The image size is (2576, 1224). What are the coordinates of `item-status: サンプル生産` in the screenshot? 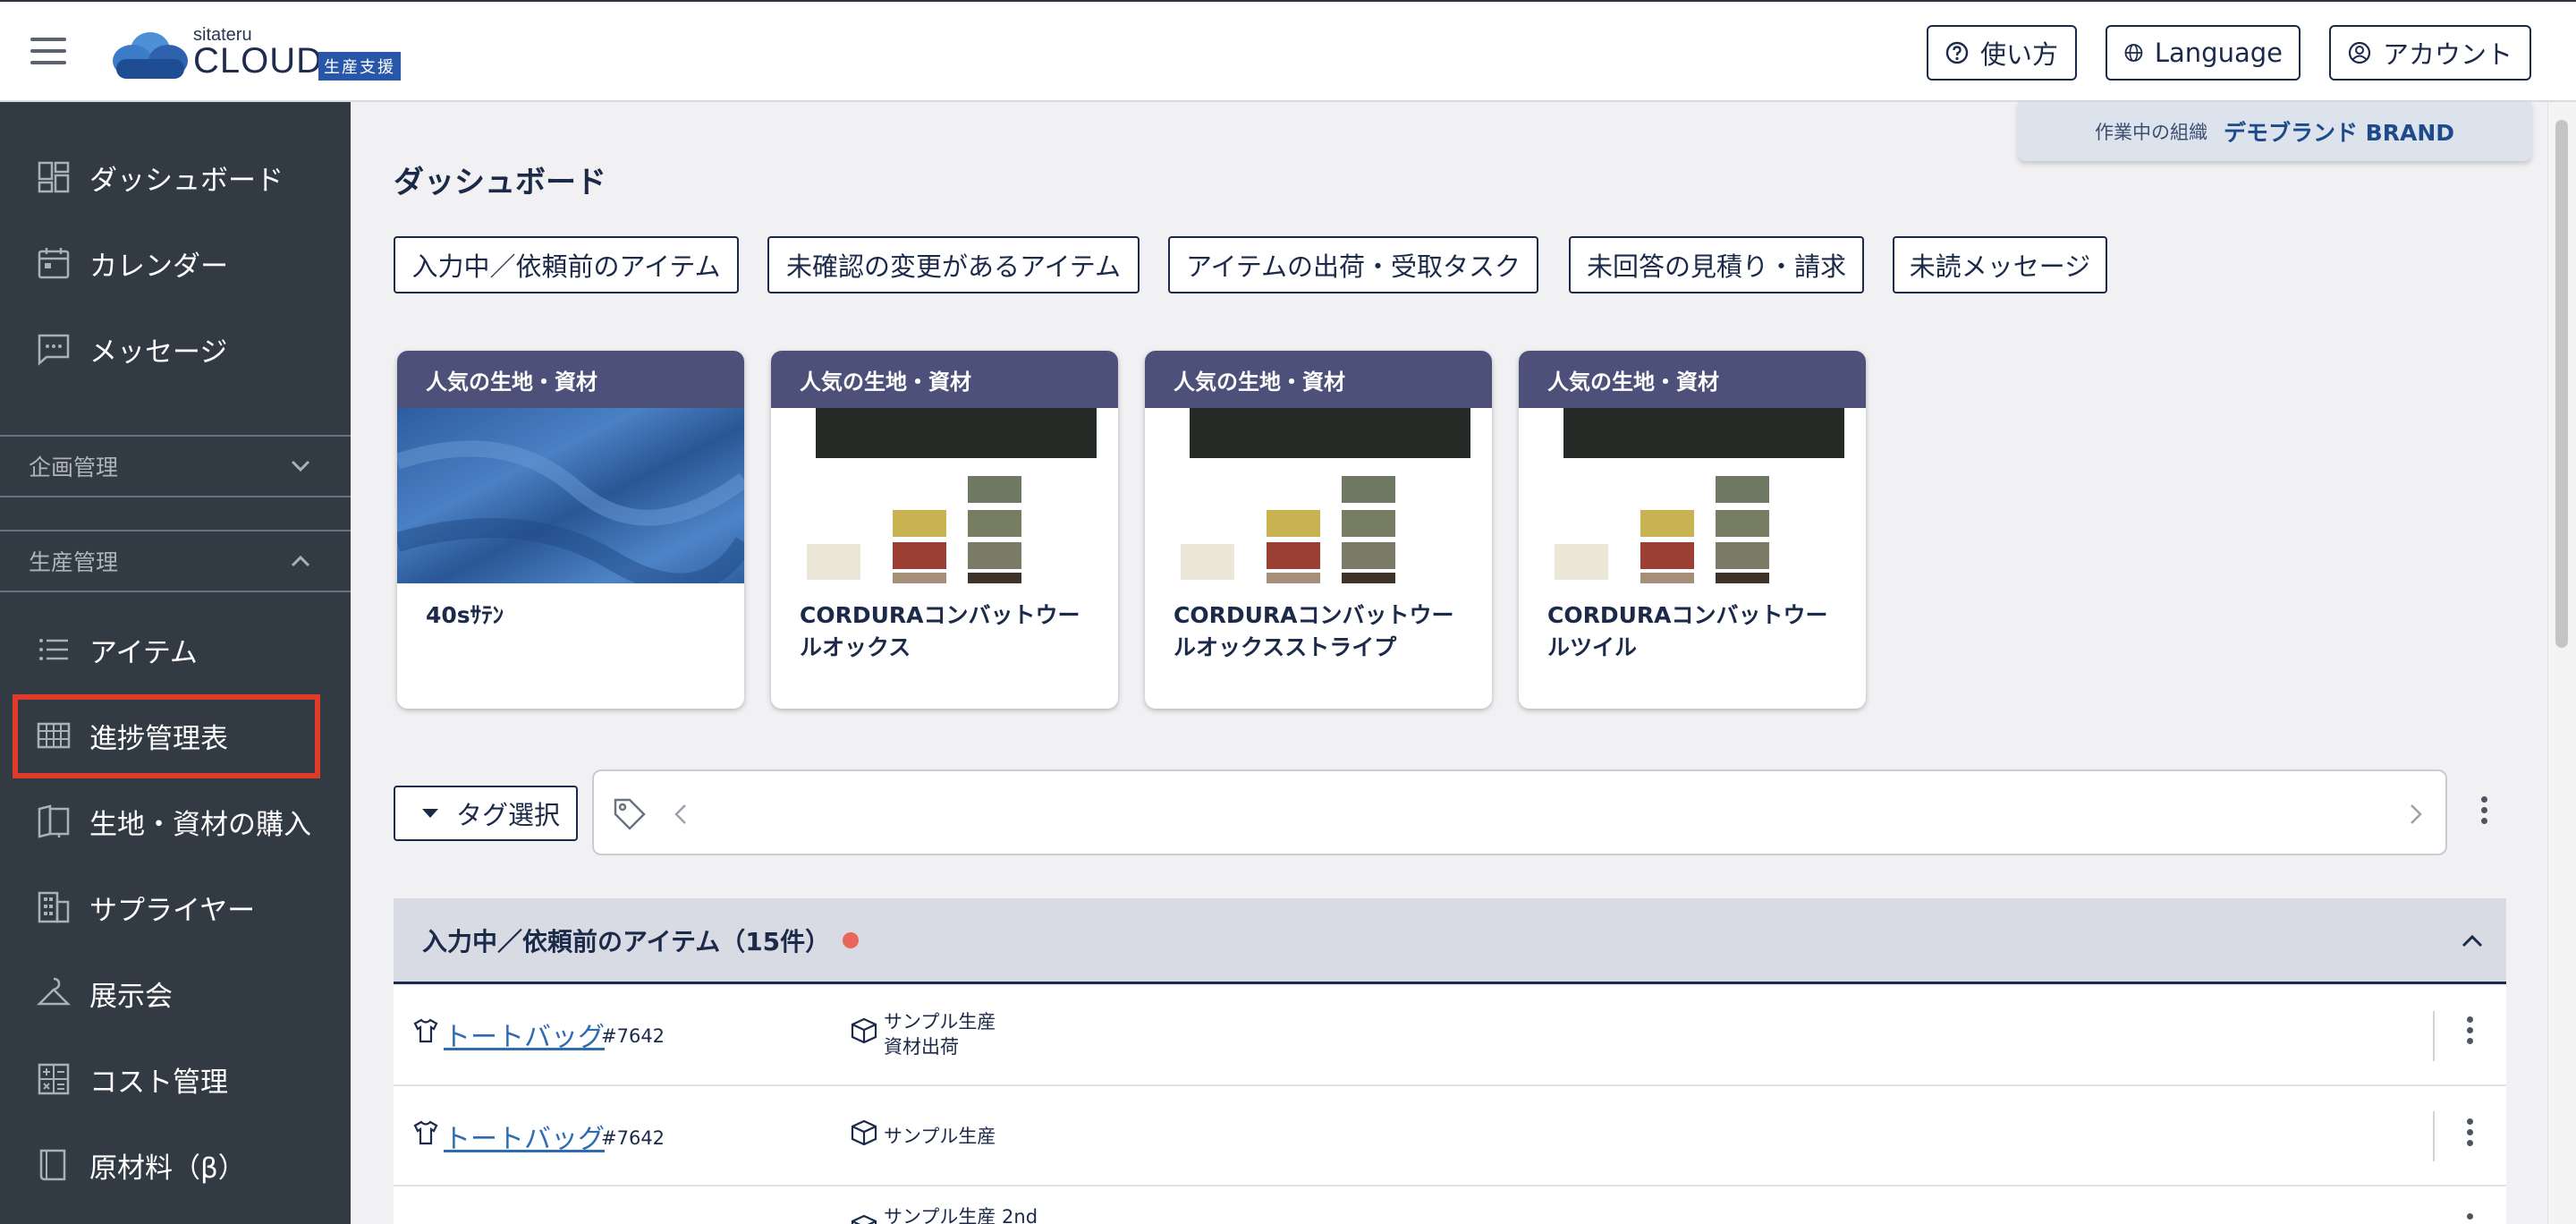 It's located at (940, 1136).